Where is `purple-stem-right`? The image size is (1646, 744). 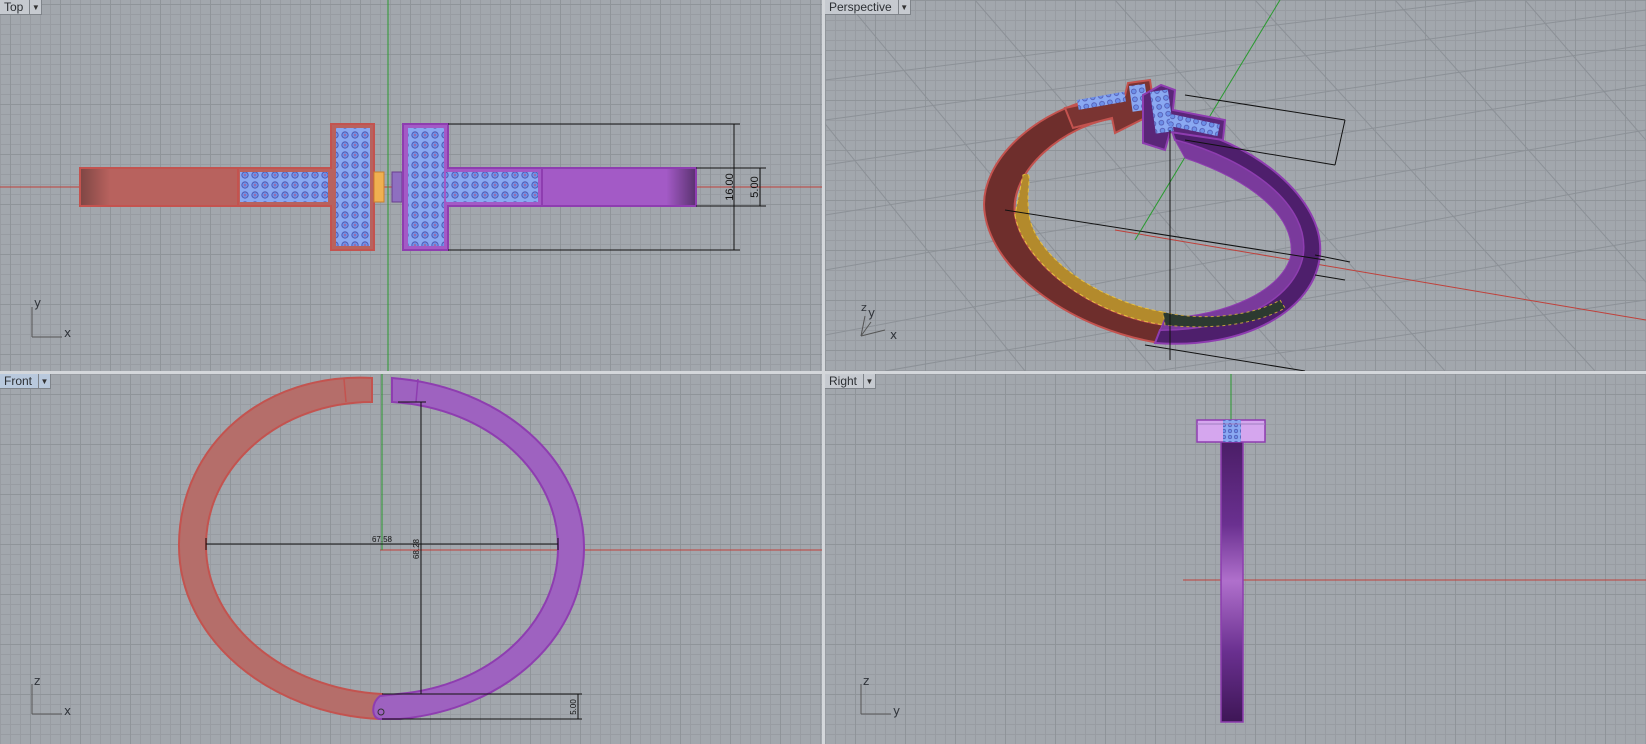
purple-stem-right is located at coordinates (1232, 581).